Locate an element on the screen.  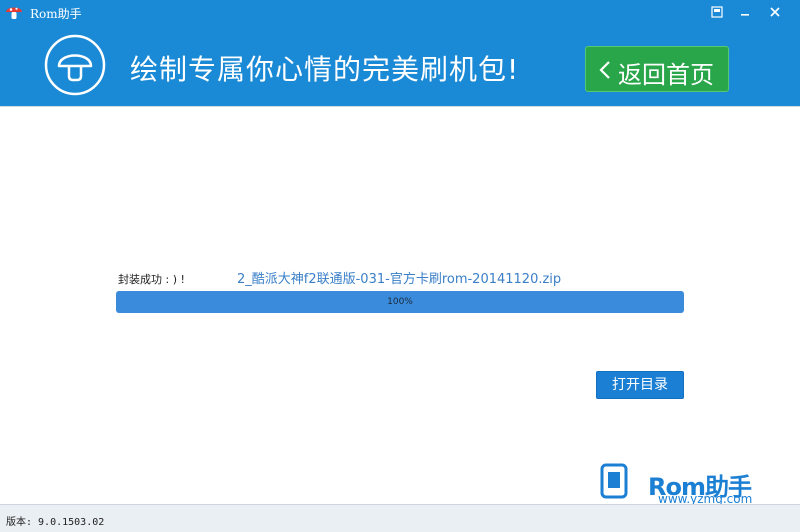
version-label: 版本: 9.0.1503.02 is located at coordinates (55, 522).